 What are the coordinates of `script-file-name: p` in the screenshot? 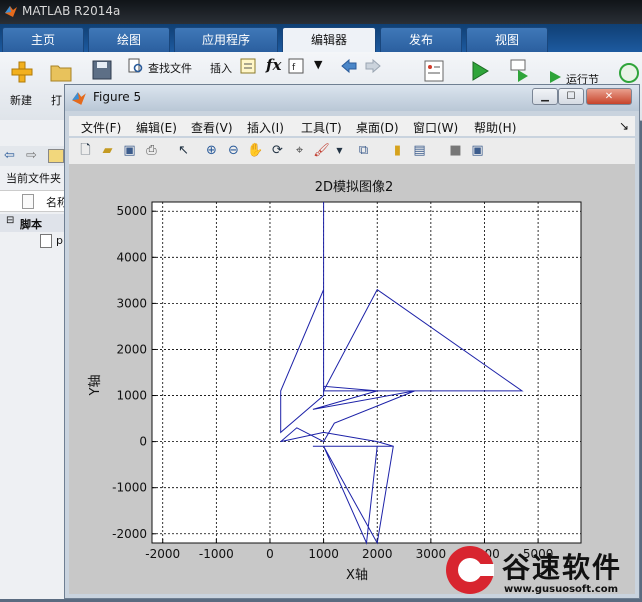 It's located at (59, 240).